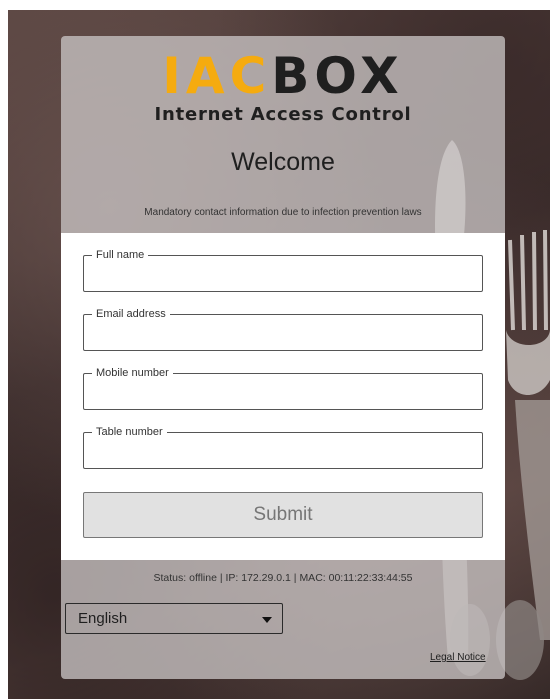 The height and width of the screenshot is (699, 550). Describe the element at coordinates (174, 618) in the screenshot. I see `language-select: English` at that location.